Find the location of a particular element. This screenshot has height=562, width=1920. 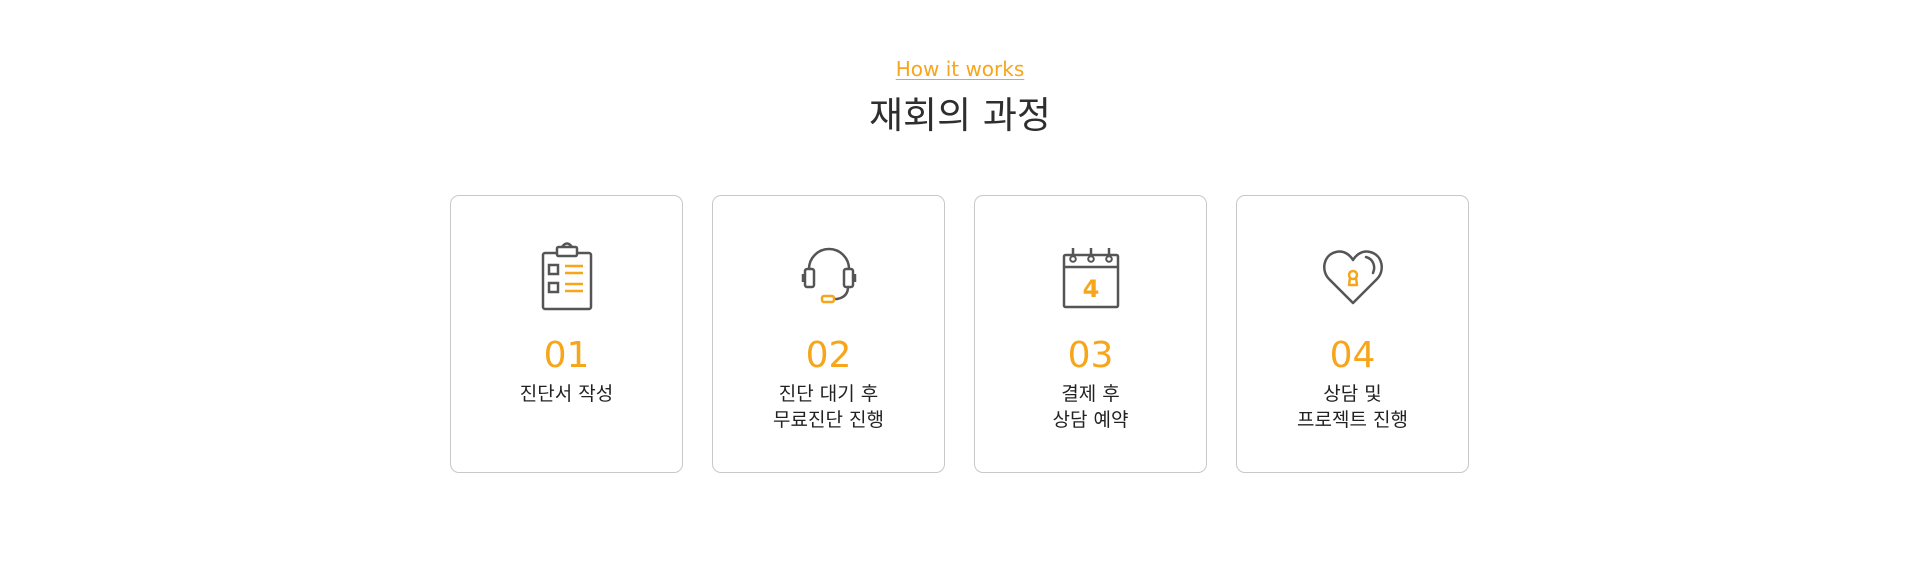

step-label-line: 진단서 작성 is located at coordinates (566, 394).